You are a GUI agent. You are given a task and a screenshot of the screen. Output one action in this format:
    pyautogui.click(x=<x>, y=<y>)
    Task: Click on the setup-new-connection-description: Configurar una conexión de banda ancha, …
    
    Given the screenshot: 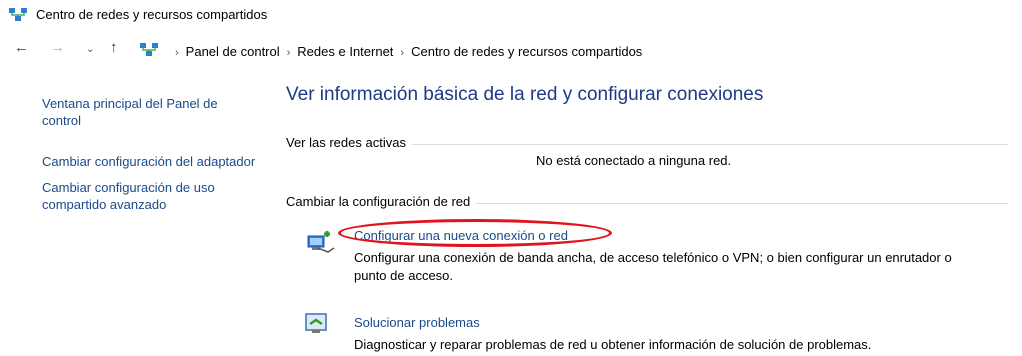 What is the action you would take?
    pyautogui.click(x=653, y=266)
    